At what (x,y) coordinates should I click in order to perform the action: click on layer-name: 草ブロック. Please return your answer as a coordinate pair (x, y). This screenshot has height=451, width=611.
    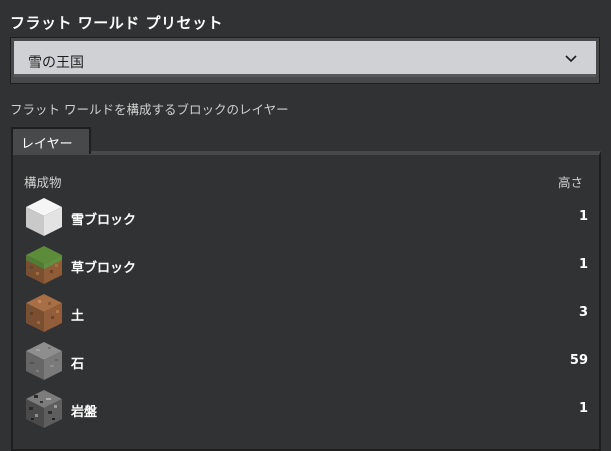
    Looking at the image, I should click on (104, 268).